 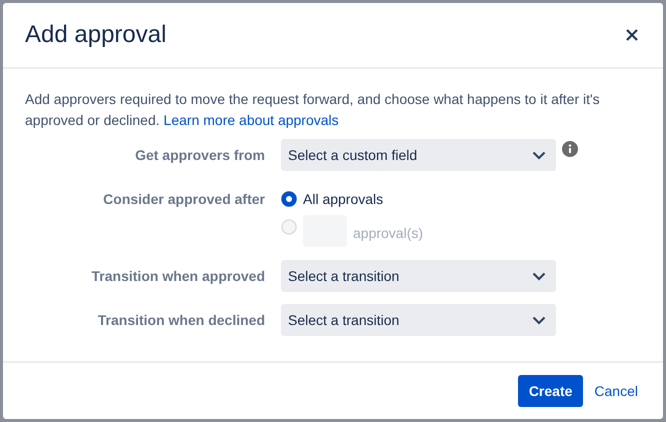 What do you see at coordinates (200, 155) in the screenshot?
I see `field-label: Get approvers from` at bounding box center [200, 155].